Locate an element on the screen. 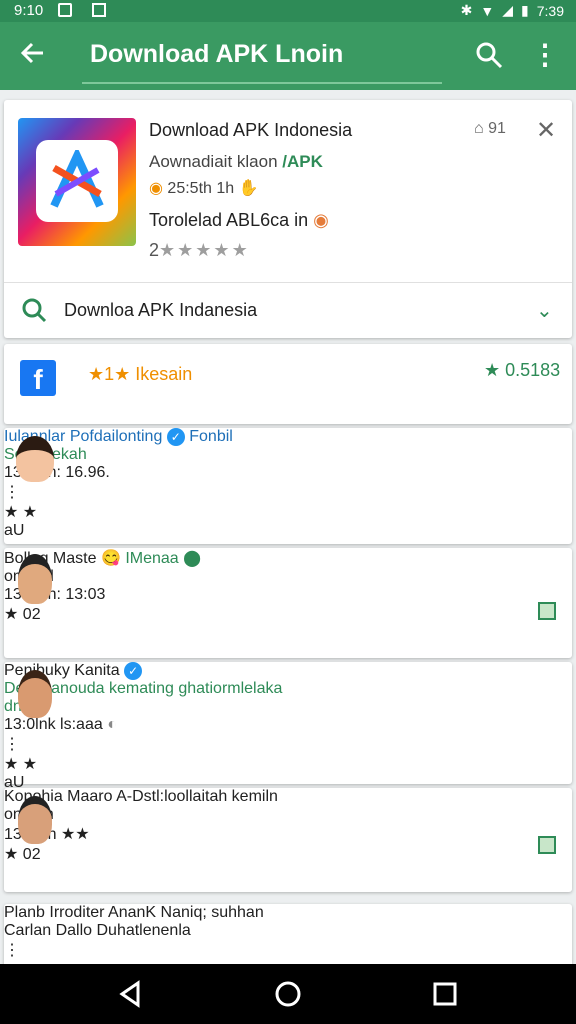  recents-square-icon is located at coordinates (445, 994).